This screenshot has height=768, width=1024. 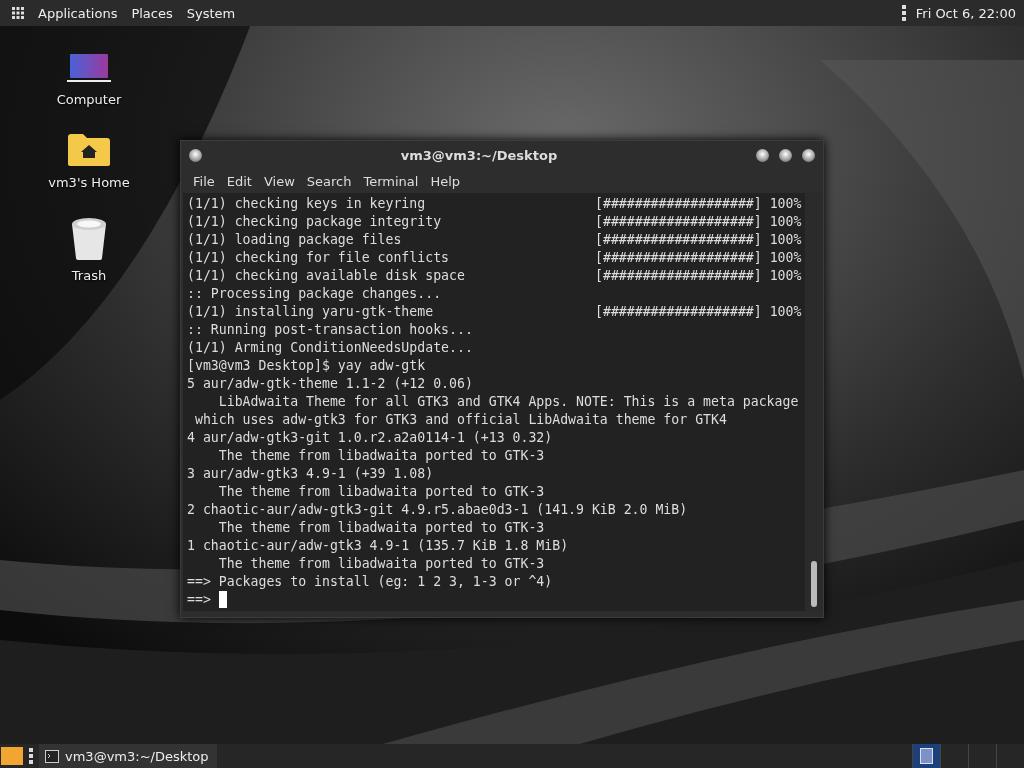 I want to click on task-button: vm3@vm3:~/Desktop, so click(x=128, y=756).